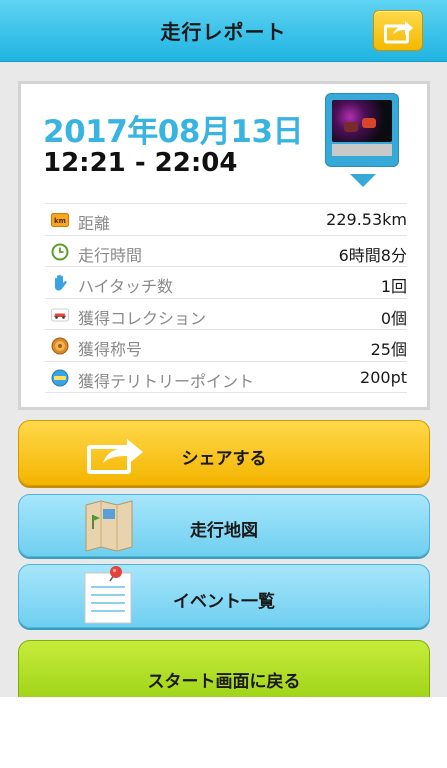  Describe the element at coordinates (166, 381) in the screenshot. I see `stat-label: 獲得テリトリーポイント` at that location.